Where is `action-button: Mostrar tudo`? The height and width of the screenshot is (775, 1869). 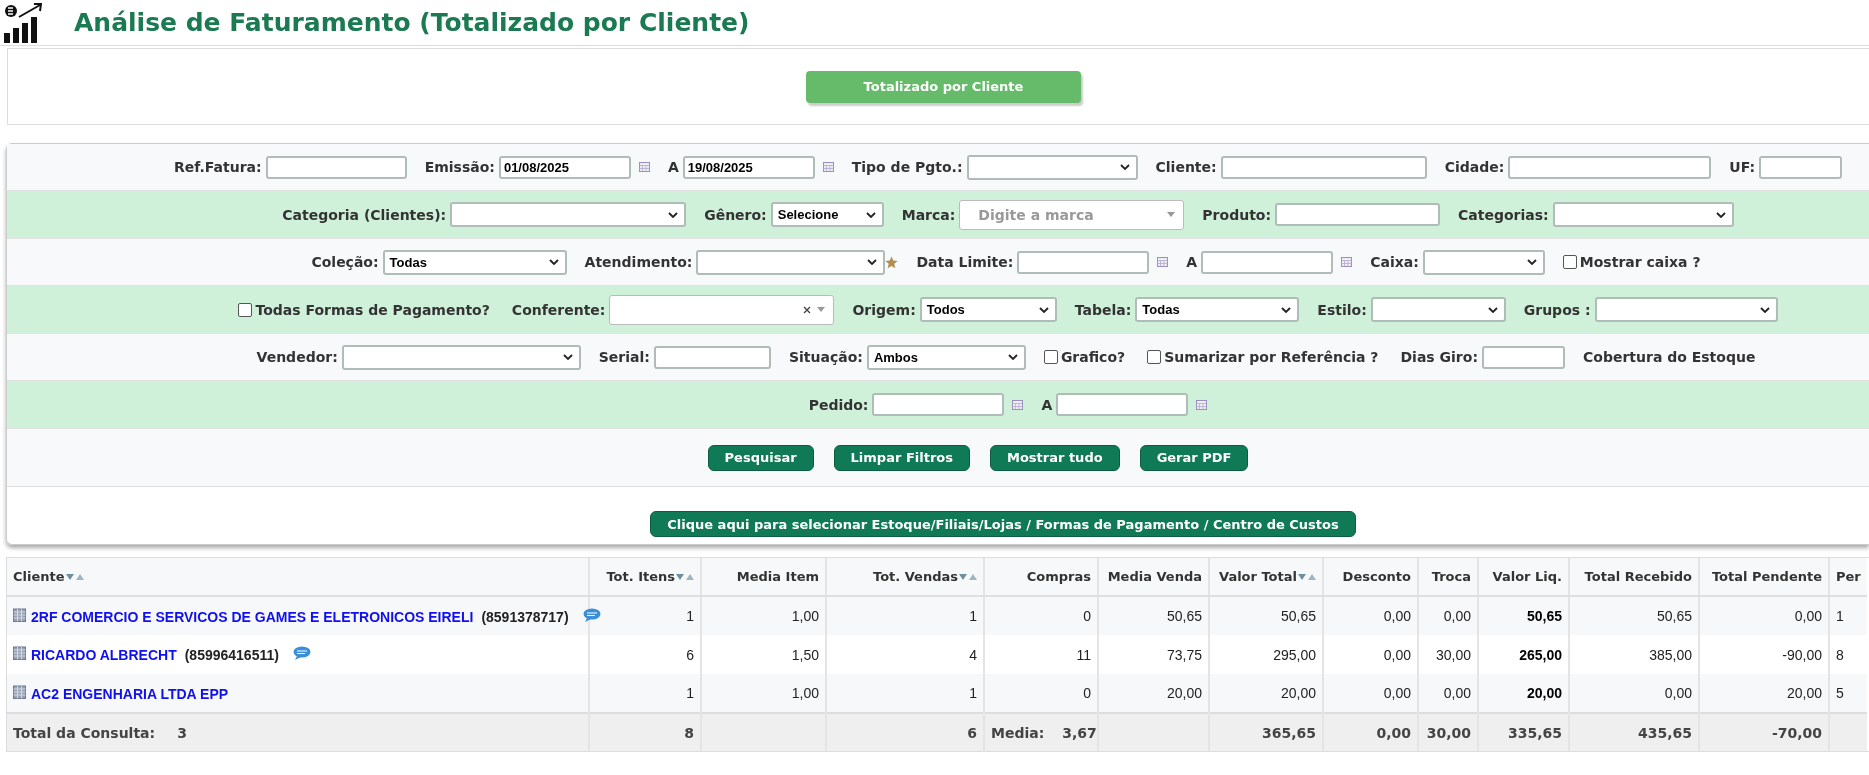
action-button: Mostrar tudo is located at coordinates (1054, 457).